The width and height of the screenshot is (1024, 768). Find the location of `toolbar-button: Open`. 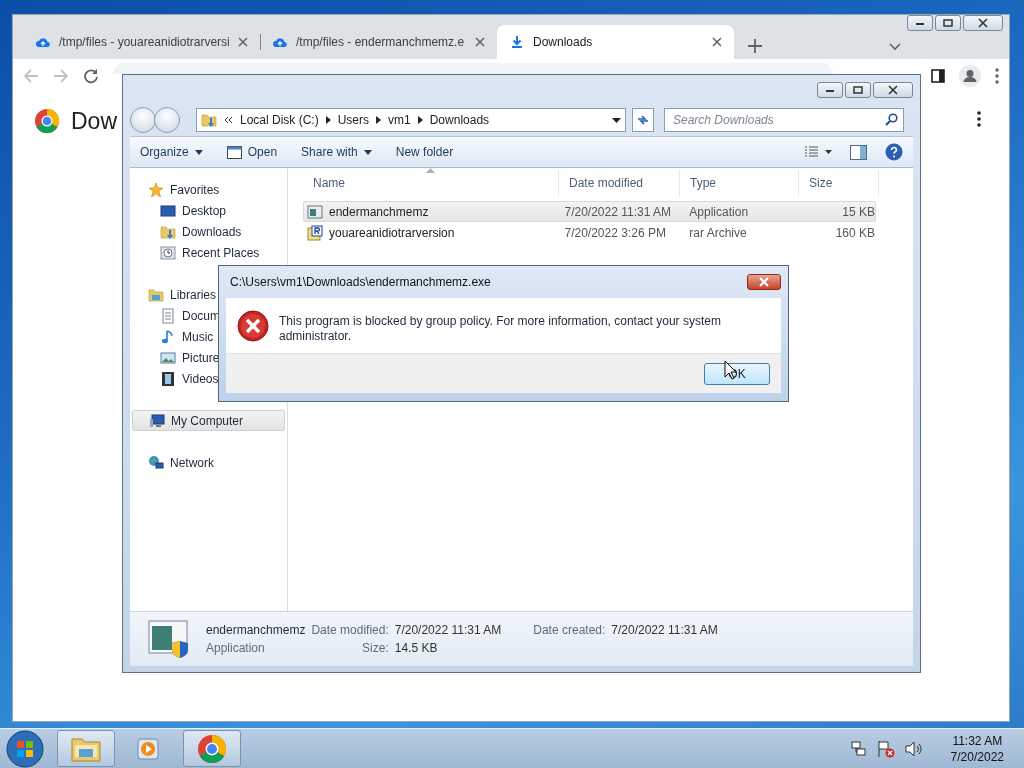

toolbar-button: Open is located at coordinates (252, 152).